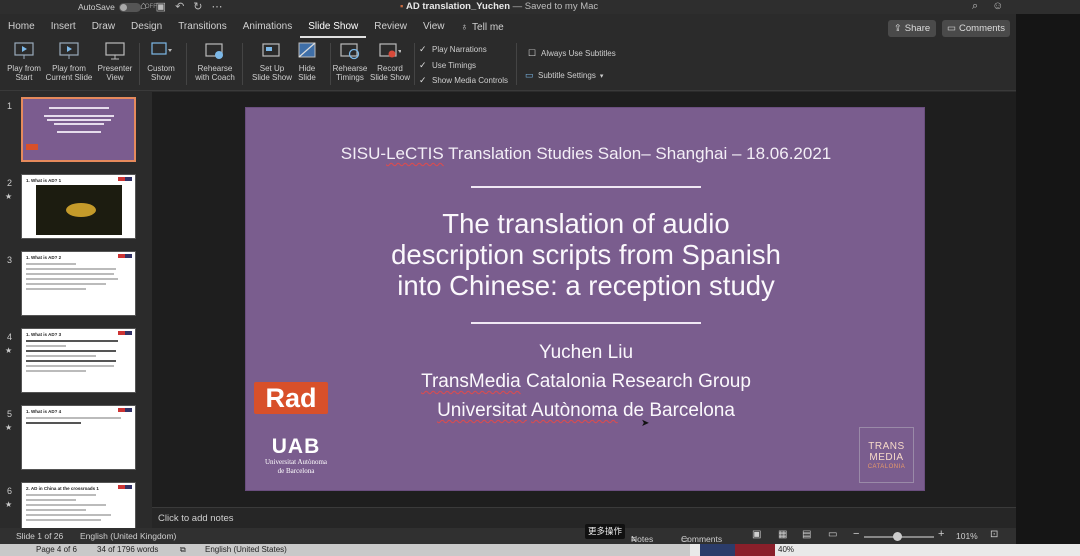 This screenshot has width=1080, height=556. What do you see at coordinates (423, 65) in the screenshot?
I see `checkmark-icon: ✓` at bounding box center [423, 65].